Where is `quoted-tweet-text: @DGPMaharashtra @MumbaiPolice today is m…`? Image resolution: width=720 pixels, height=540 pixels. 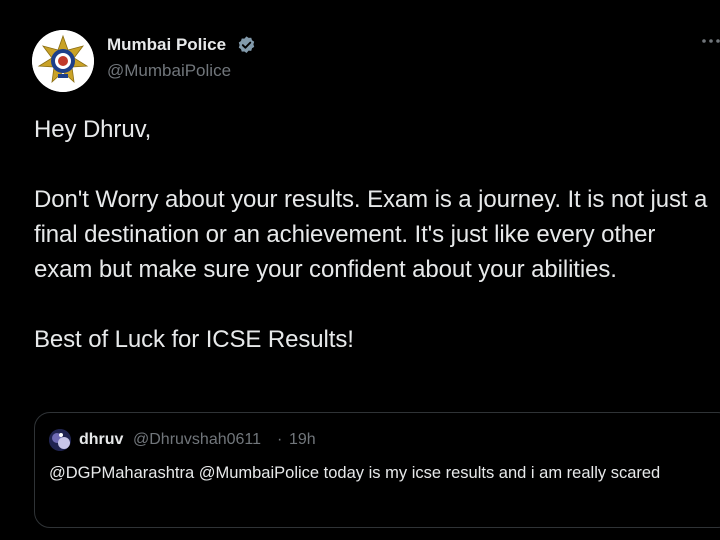
quoted-tweet-text: @DGPMaharashtra @MumbaiPolice today is m… is located at coordinates (355, 473).